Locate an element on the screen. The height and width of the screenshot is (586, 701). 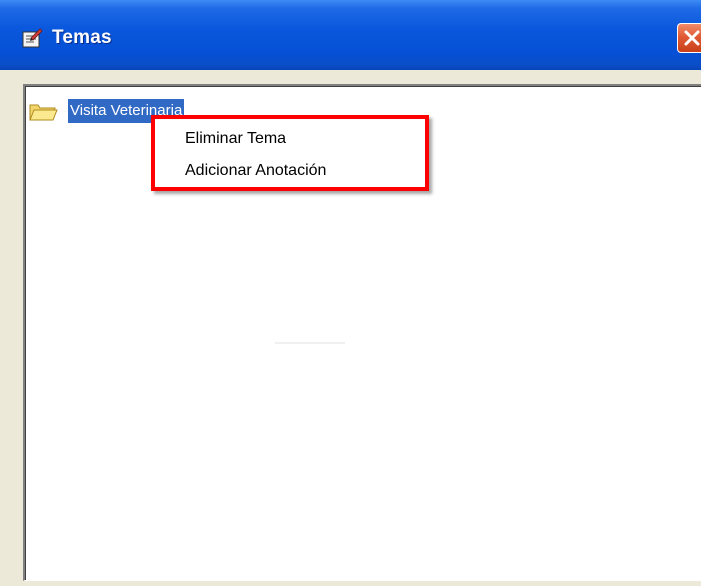
notes-app-icon is located at coordinates (32, 38).